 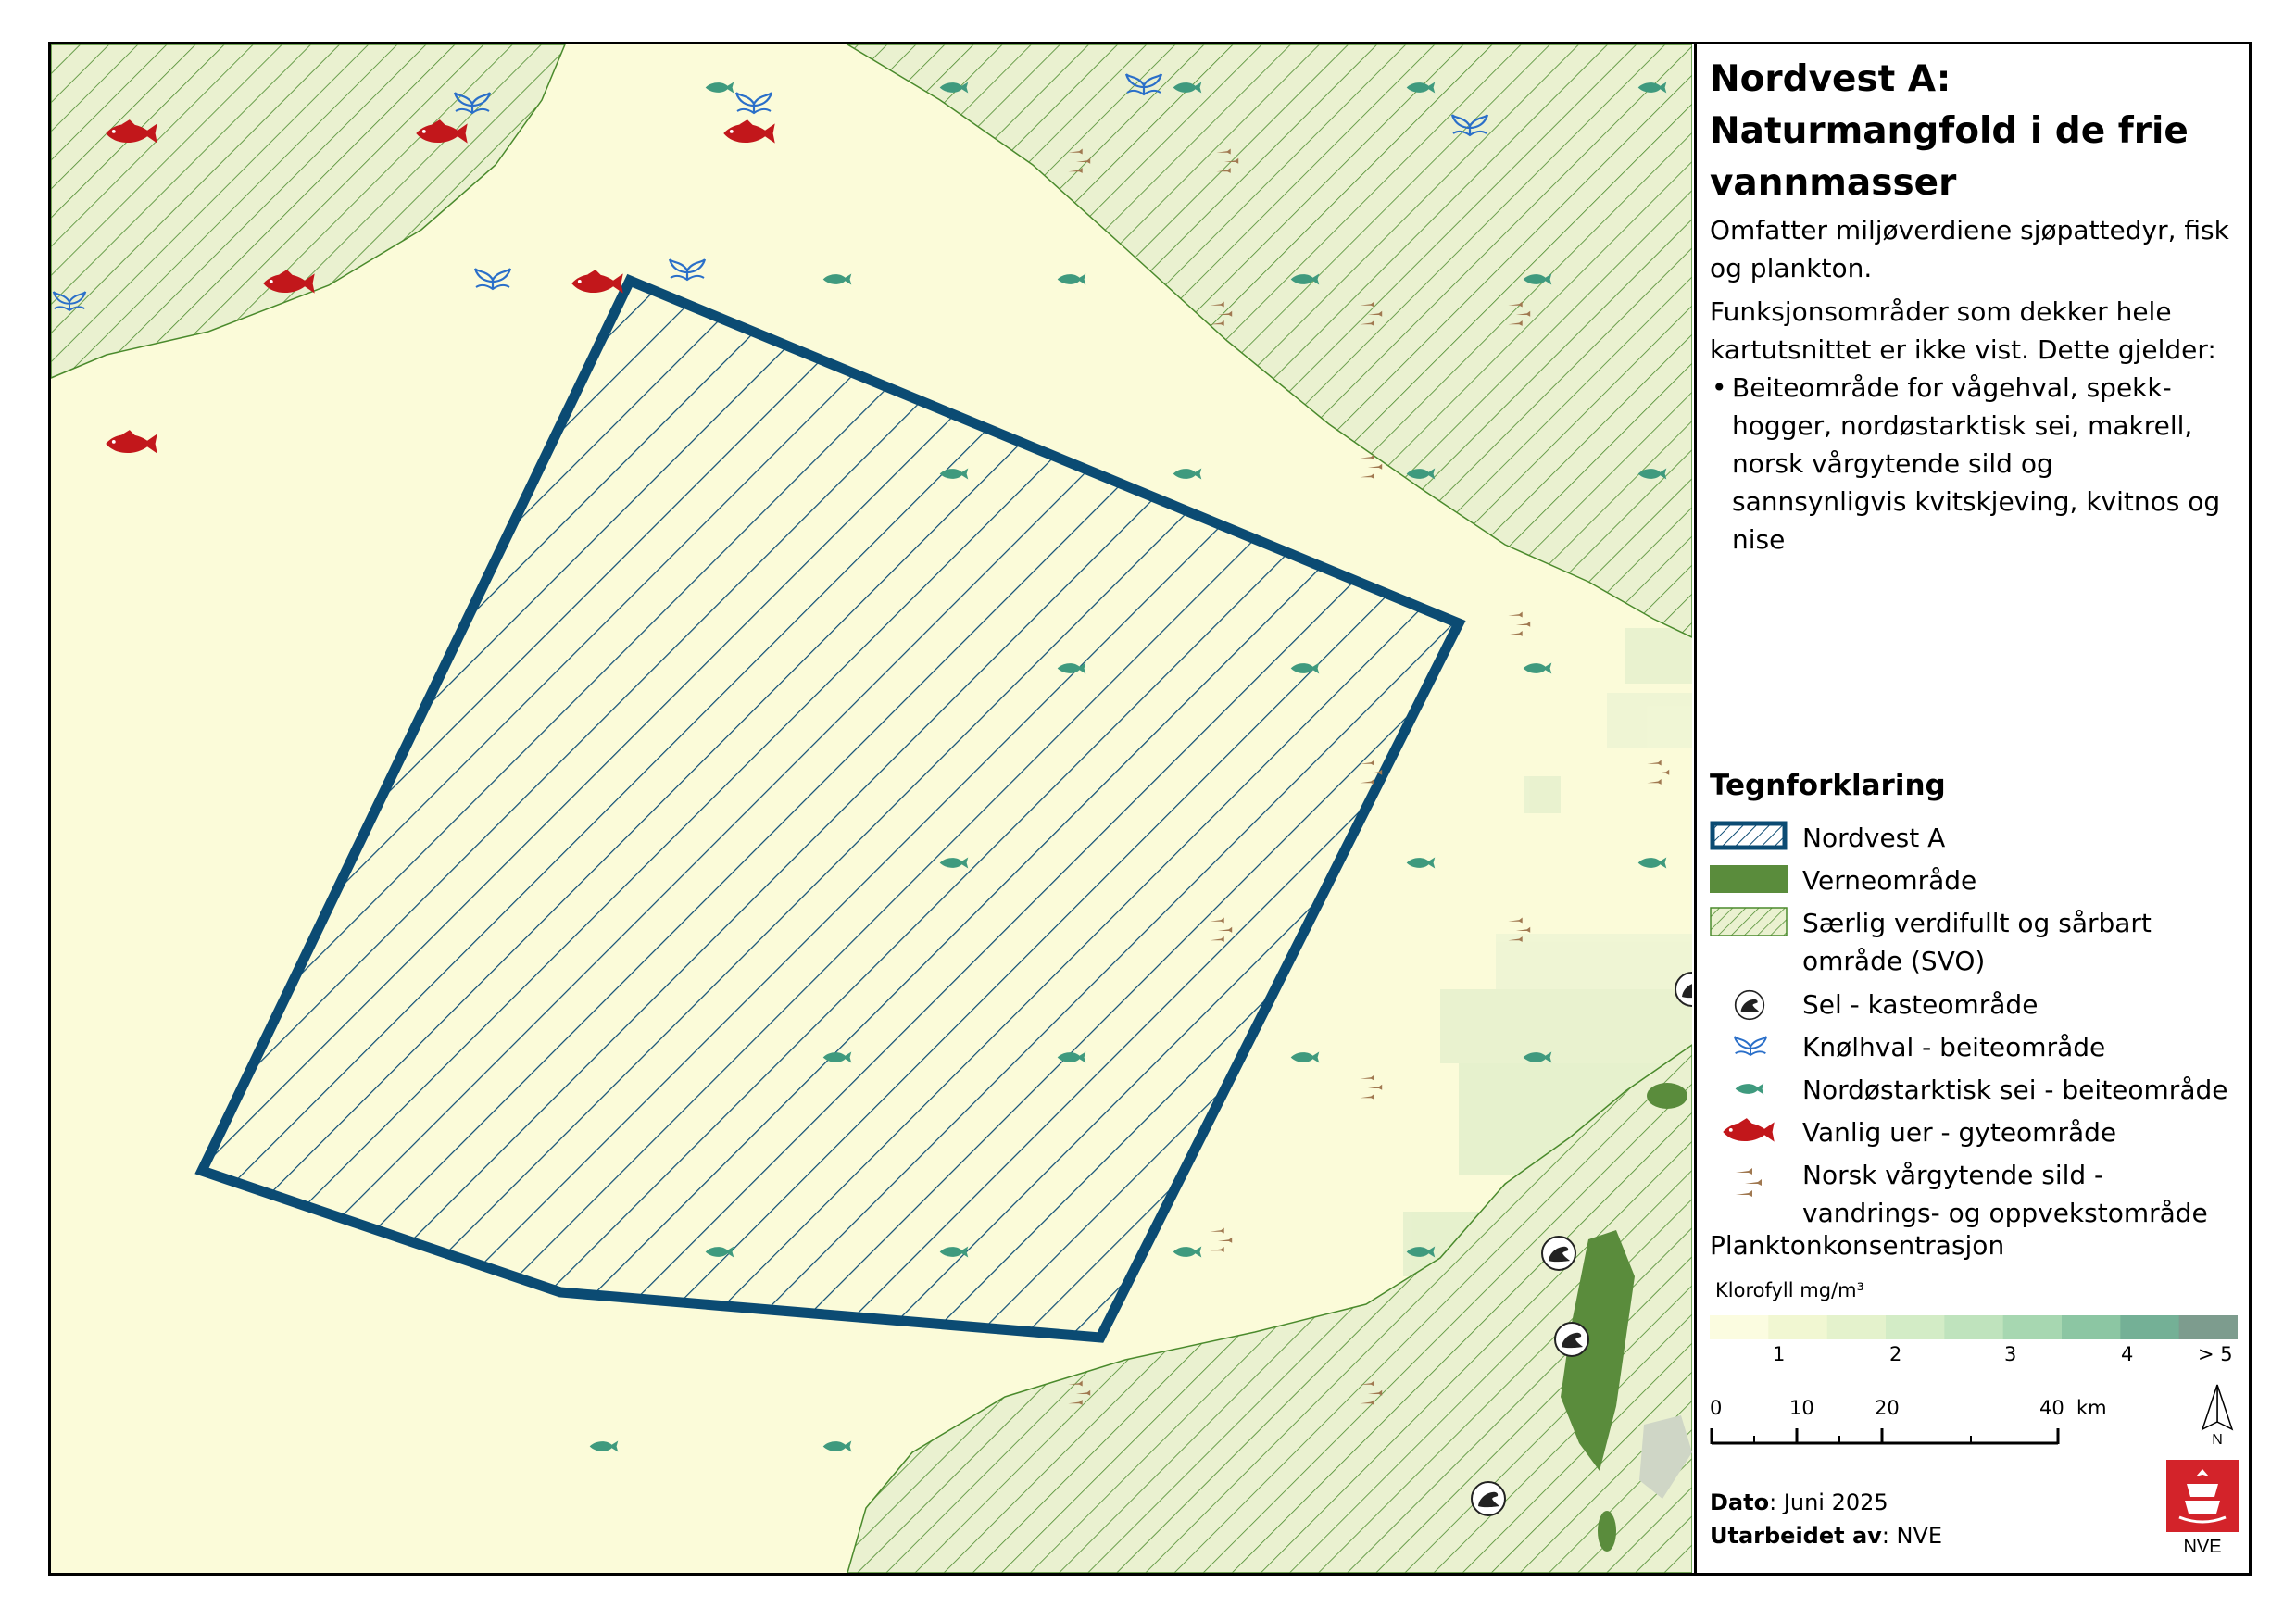 What do you see at coordinates (1749, 1089) in the screenshot?
I see `saithe-fish-icon` at bounding box center [1749, 1089].